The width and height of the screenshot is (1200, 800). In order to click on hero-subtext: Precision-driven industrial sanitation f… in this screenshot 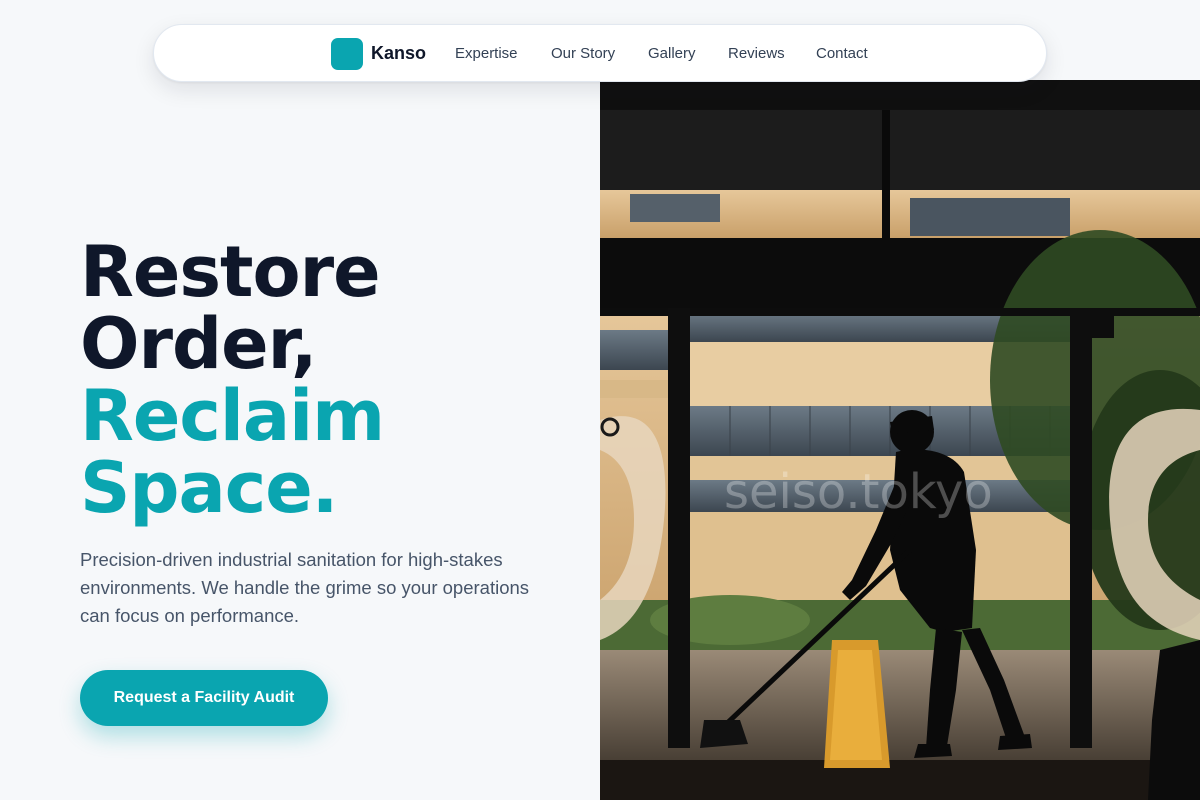, I will do `click(305, 587)`.